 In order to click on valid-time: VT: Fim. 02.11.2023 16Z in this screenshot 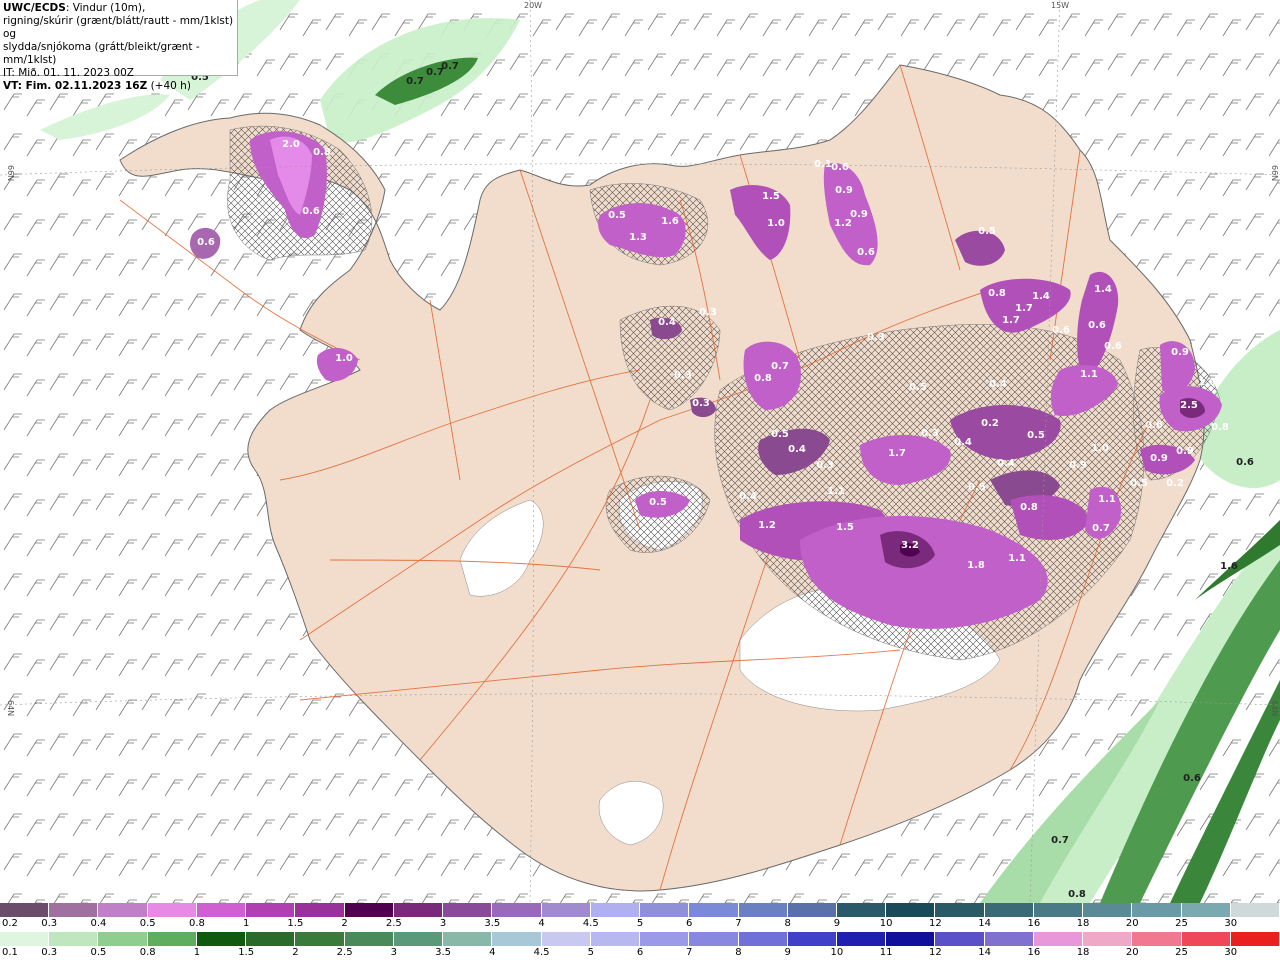, I will do `click(75, 86)`.